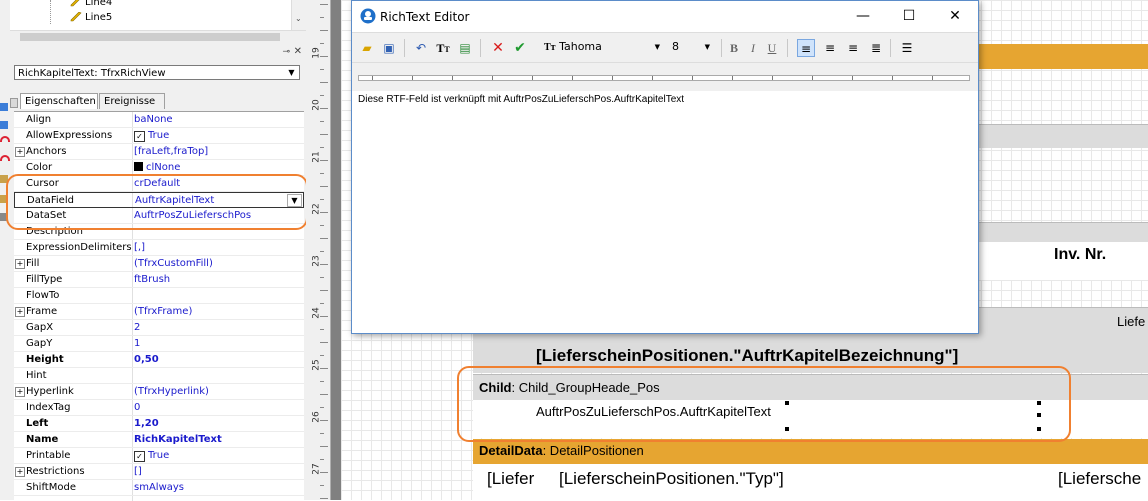 The height and width of the screenshot is (501, 1148). I want to click on scroll-down-icon: ⌄, so click(298, 18).